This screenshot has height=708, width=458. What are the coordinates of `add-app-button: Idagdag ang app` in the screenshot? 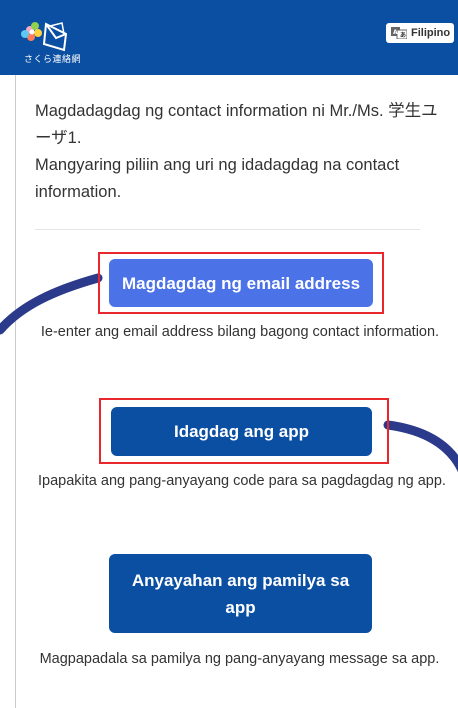 It's located at (241, 431).